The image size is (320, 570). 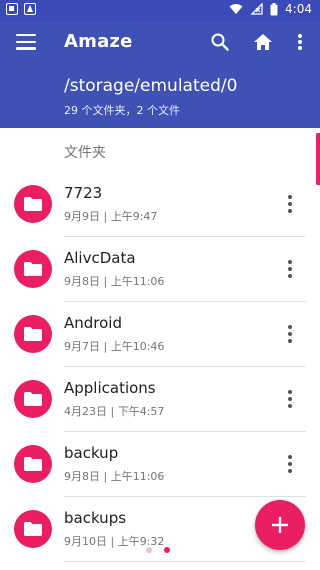 I want to click on item-name: backup, so click(x=91, y=453).